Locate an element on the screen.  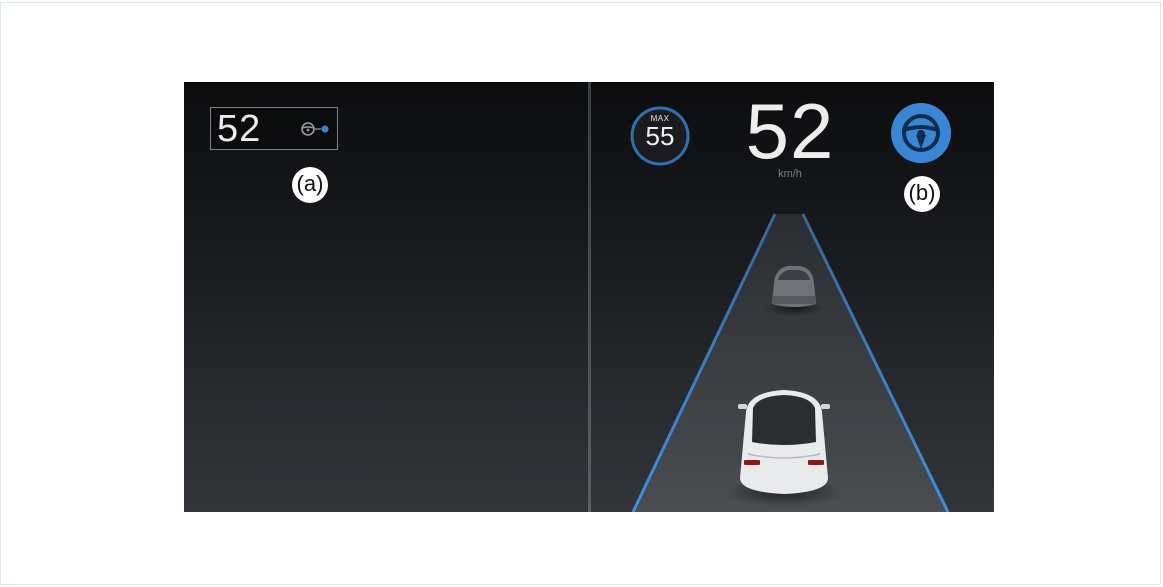
speed-limit-value: 55 is located at coordinates (660, 136).